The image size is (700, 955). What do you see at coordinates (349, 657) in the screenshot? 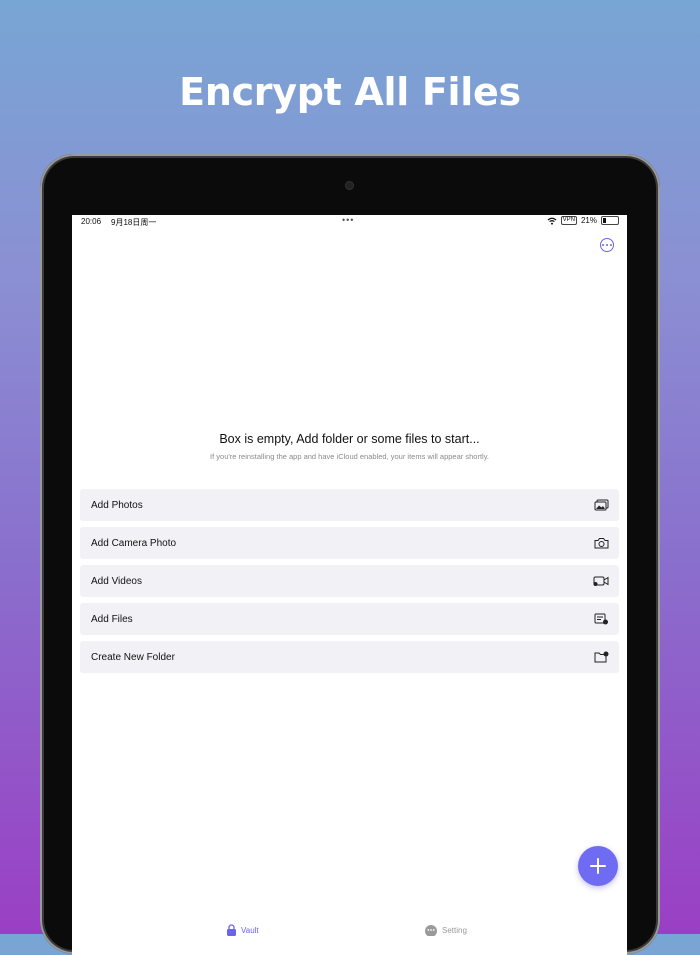
I see `create-new-folder-button: Create New Folder` at bounding box center [349, 657].